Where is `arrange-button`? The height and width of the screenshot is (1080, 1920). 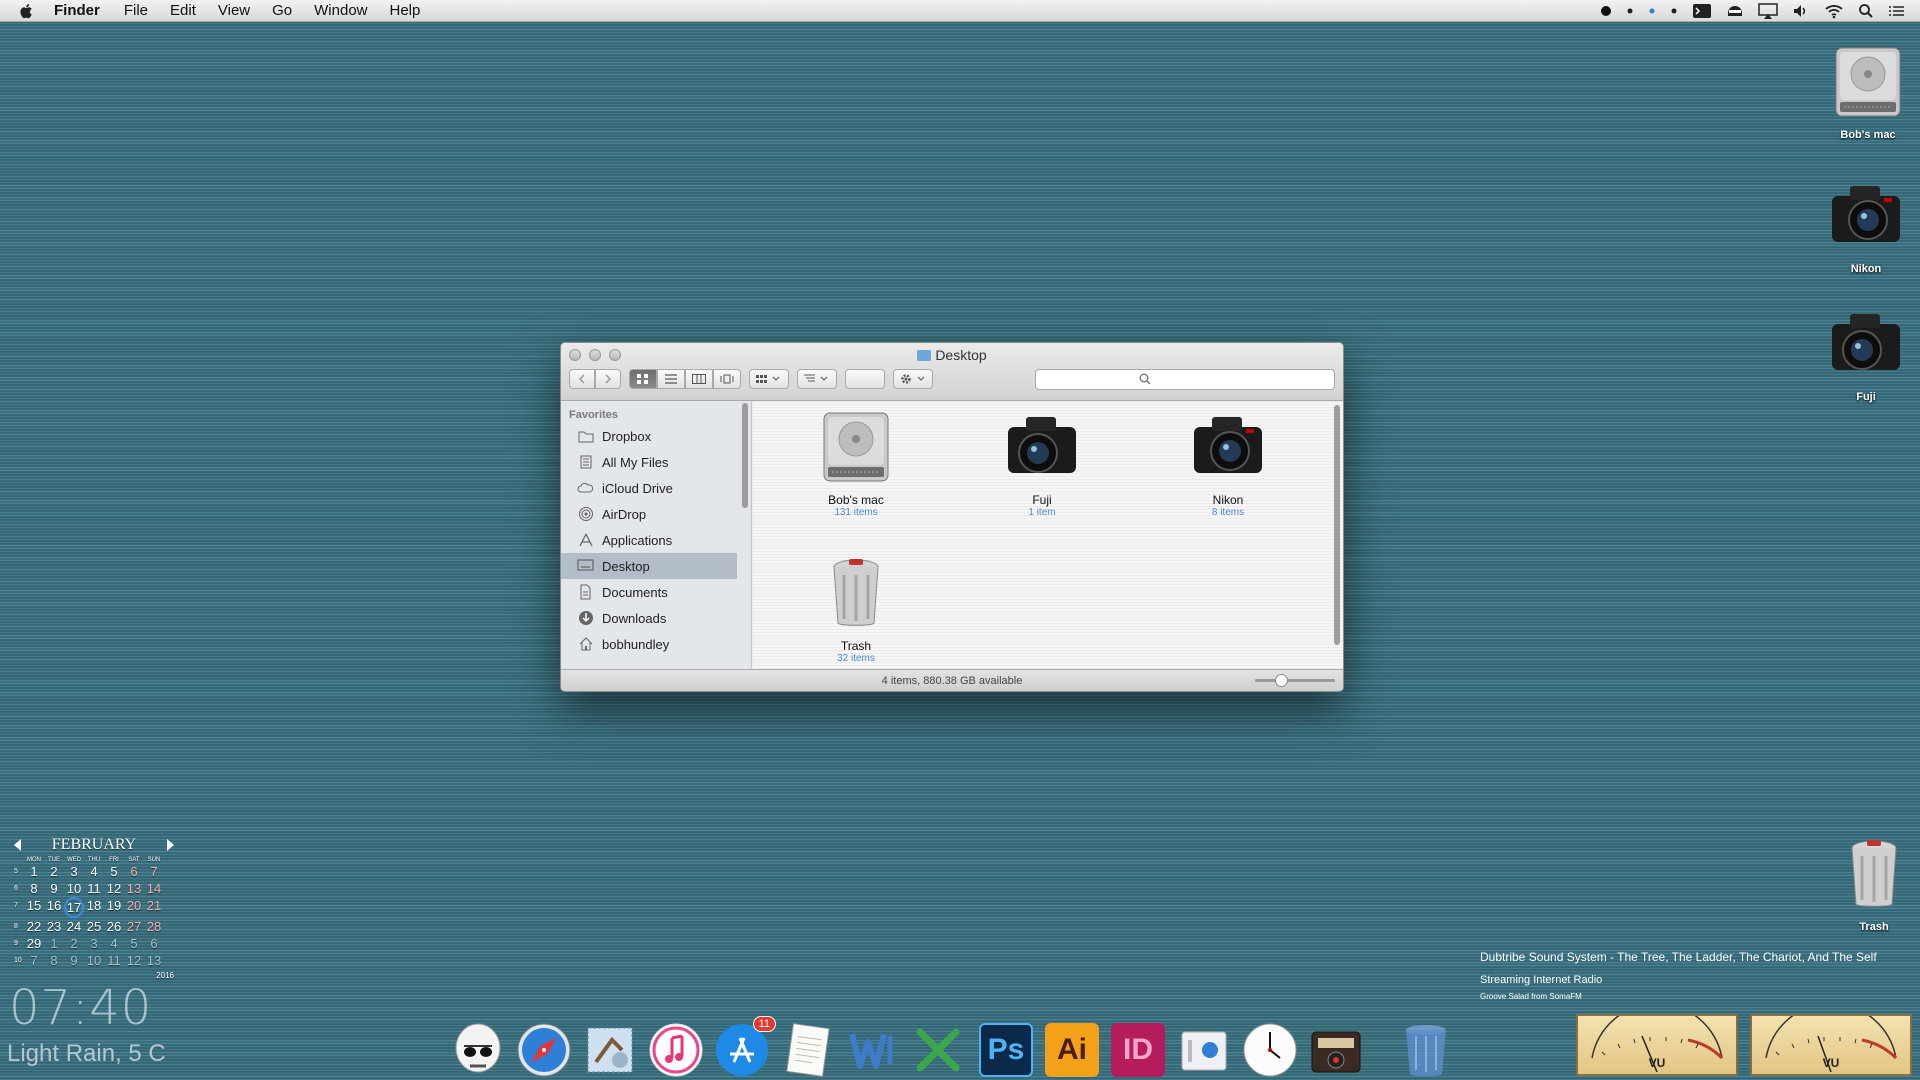 arrange-button is located at coordinates (769, 379).